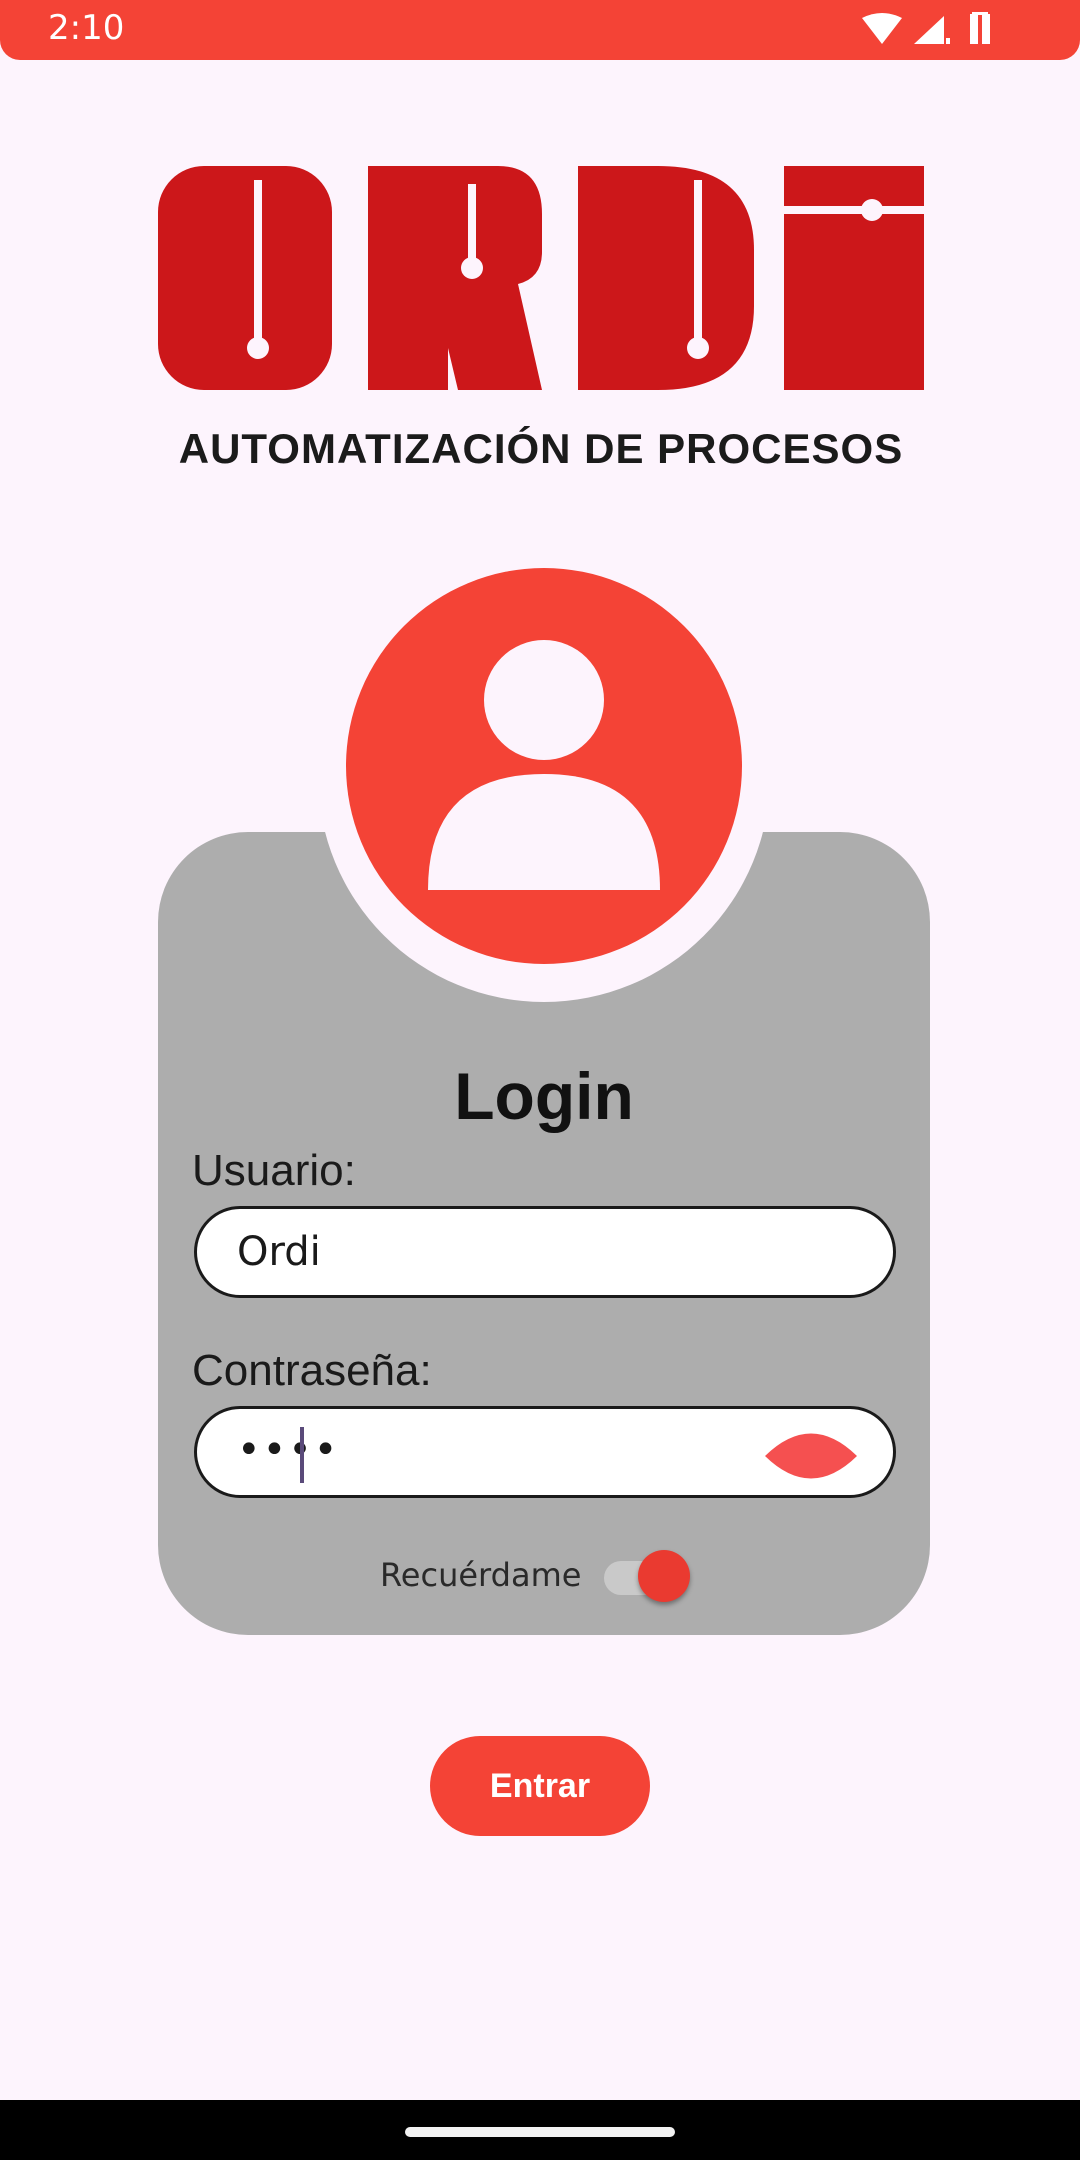 This screenshot has height=2160, width=1080. Describe the element at coordinates (980, 28) in the screenshot. I see `battery-icon` at that location.